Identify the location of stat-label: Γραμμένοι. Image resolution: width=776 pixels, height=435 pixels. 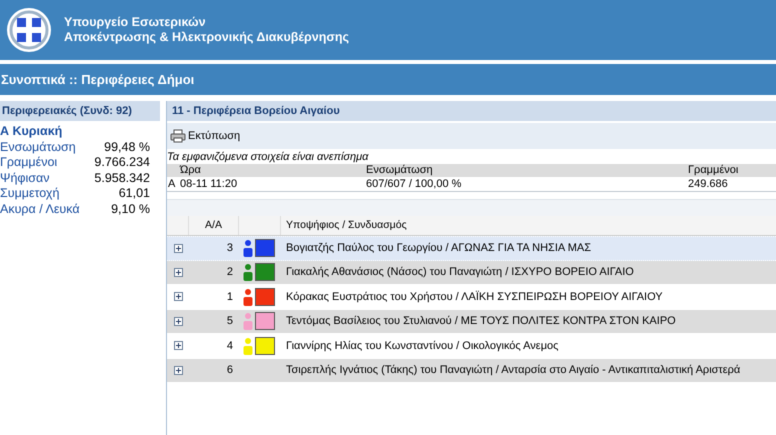
(29, 162).